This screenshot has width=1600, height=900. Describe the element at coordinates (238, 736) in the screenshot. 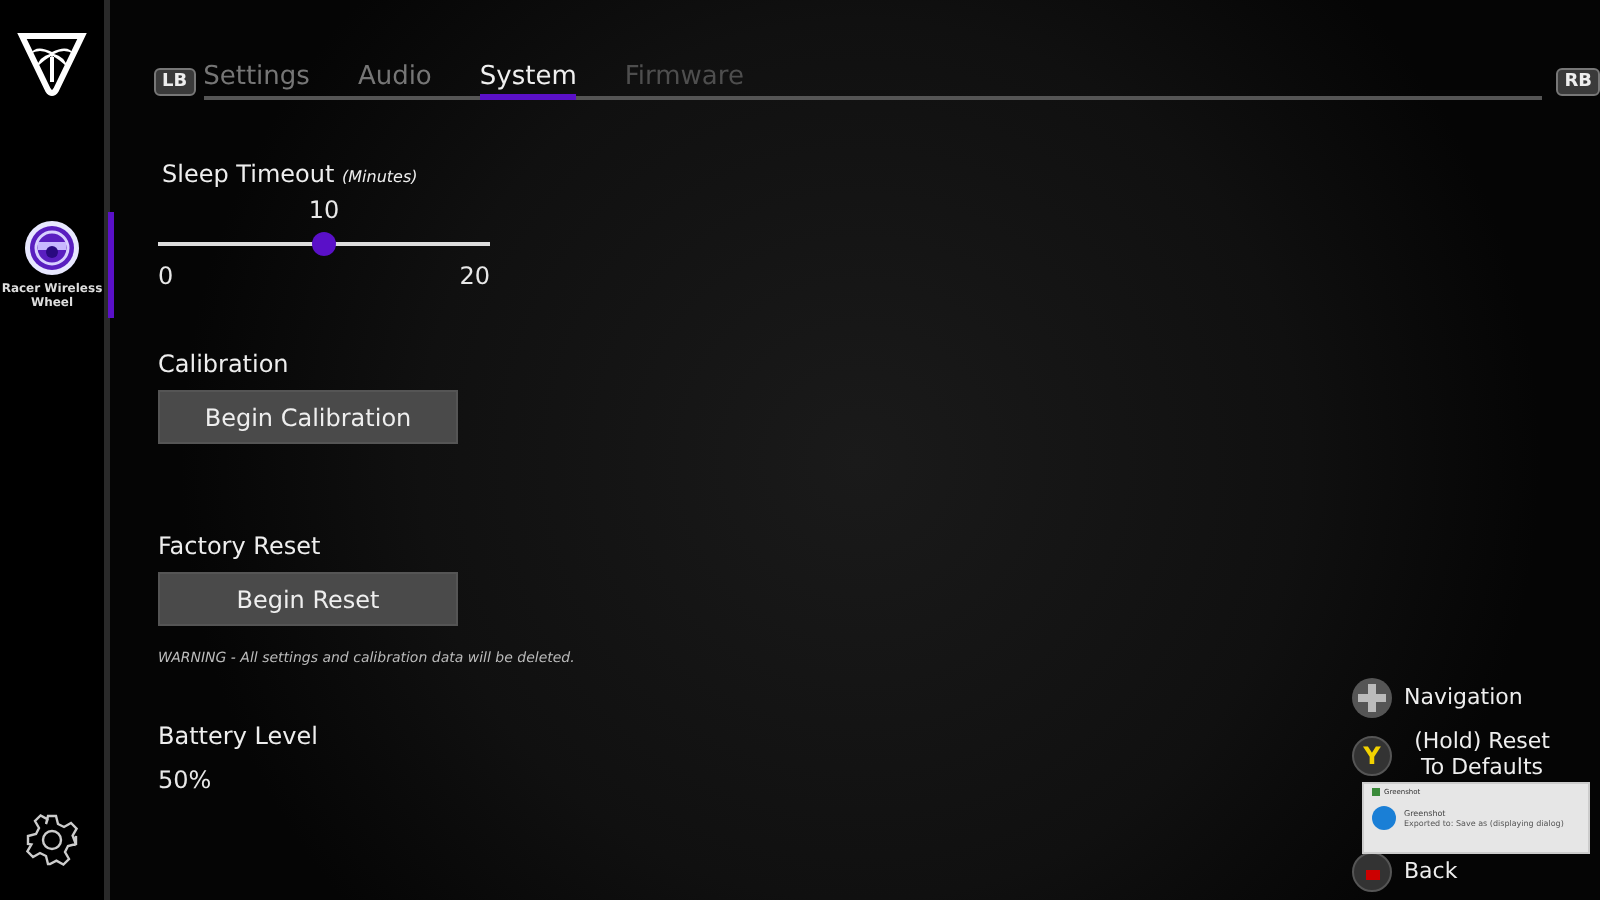

I see `battery-heading: Battery Level` at that location.